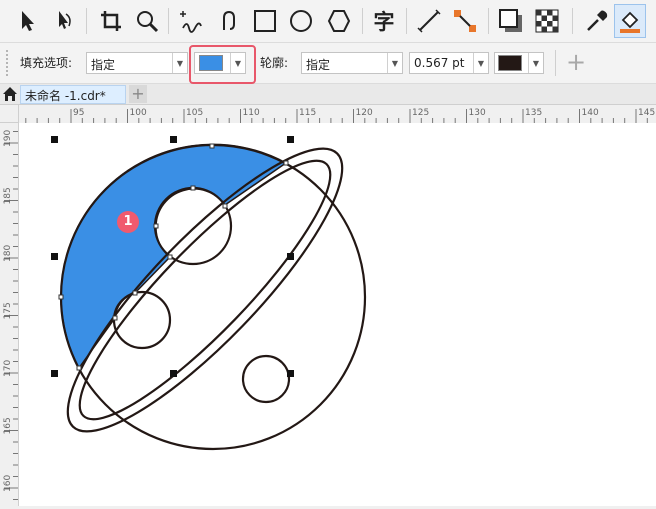 The width and height of the screenshot is (656, 509). Describe the element at coordinates (194, 113) in the screenshot. I see `ruler-tick-label: 105` at that location.